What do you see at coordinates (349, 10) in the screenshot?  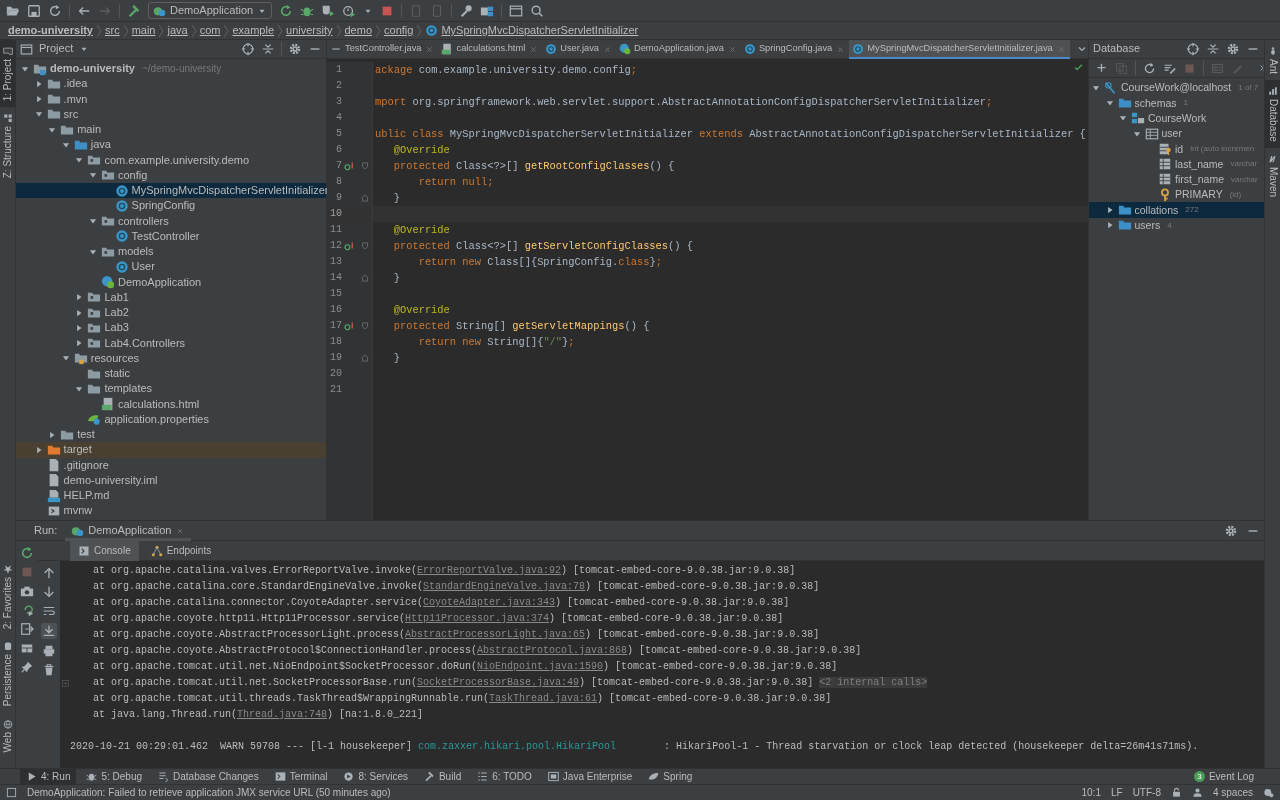 I see `profiler-icon` at bounding box center [349, 10].